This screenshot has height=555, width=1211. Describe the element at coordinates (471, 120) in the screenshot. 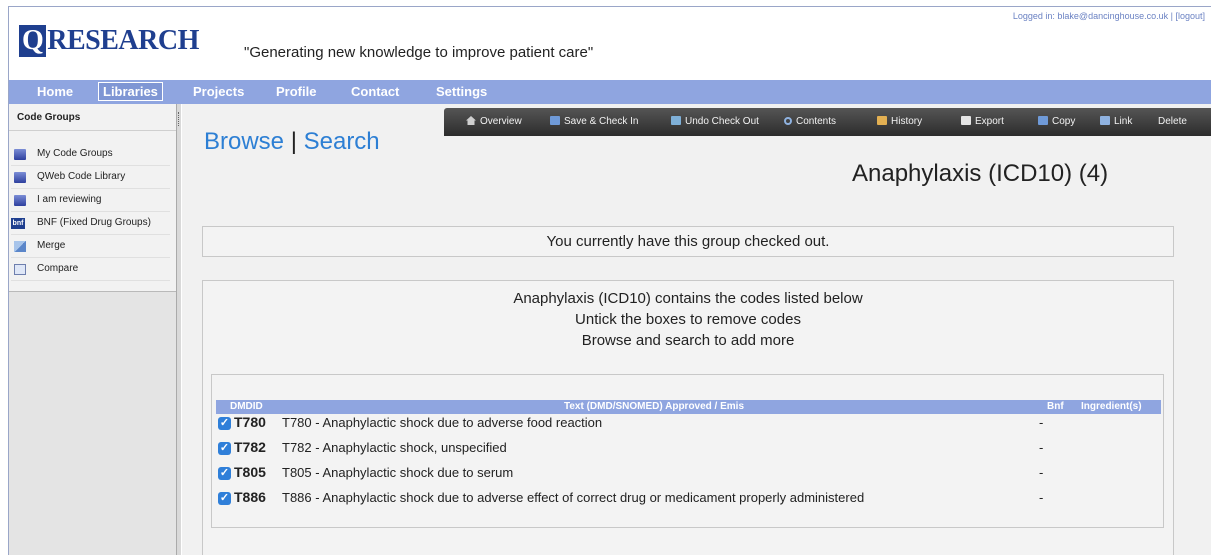

I see `home-icon` at that location.